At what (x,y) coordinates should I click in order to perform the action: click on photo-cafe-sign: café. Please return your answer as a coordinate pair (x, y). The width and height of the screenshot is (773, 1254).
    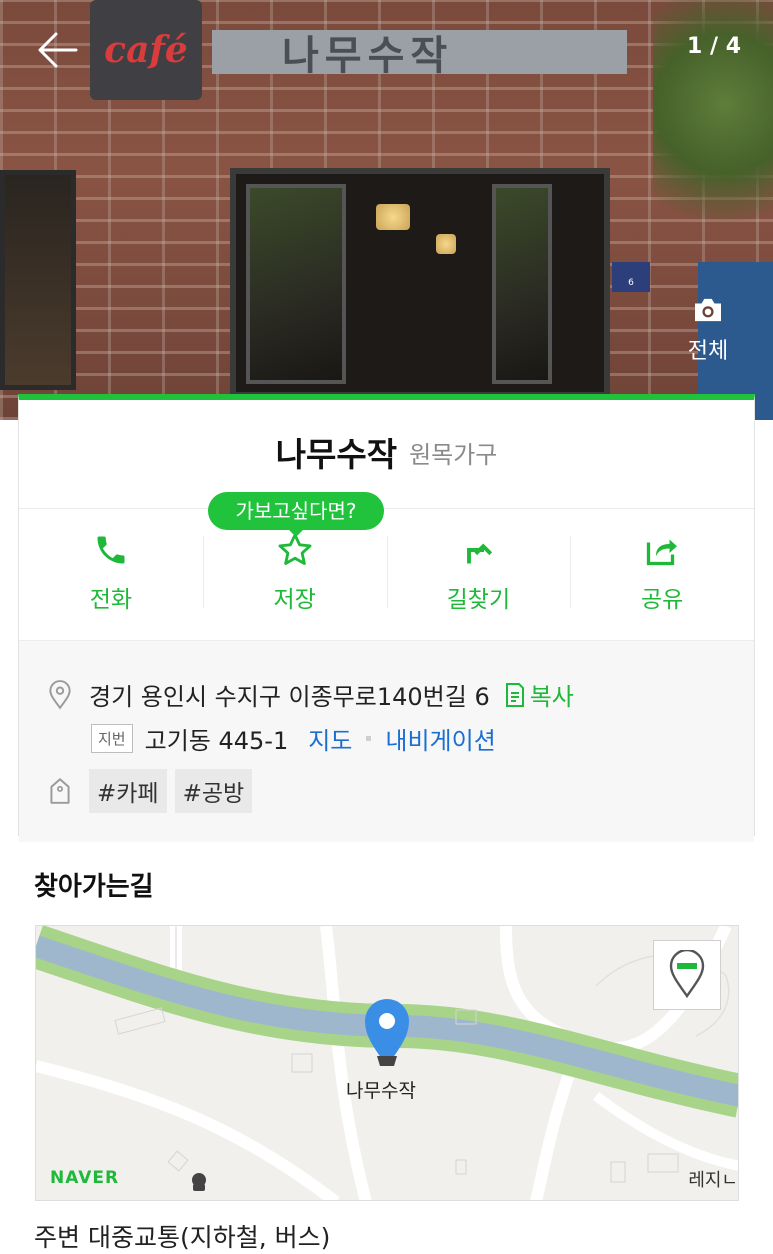
    Looking at the image, I should click on (146, 50).